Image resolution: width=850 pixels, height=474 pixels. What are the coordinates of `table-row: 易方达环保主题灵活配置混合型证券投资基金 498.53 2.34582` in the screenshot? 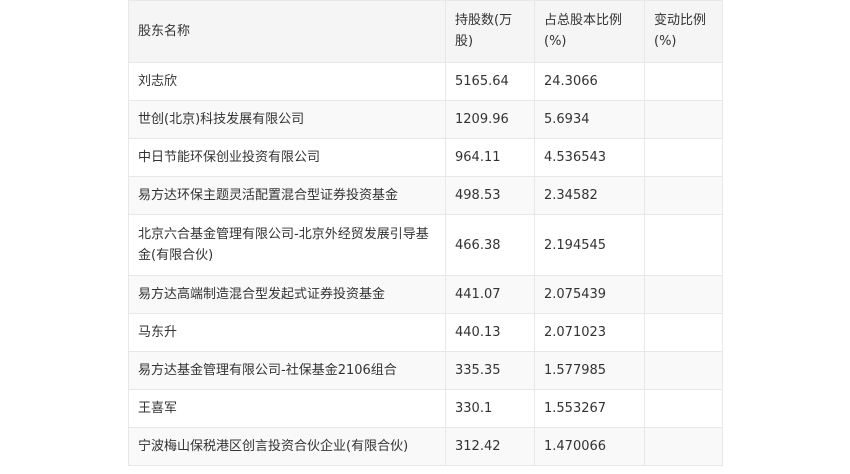 It's located at (425, 195).